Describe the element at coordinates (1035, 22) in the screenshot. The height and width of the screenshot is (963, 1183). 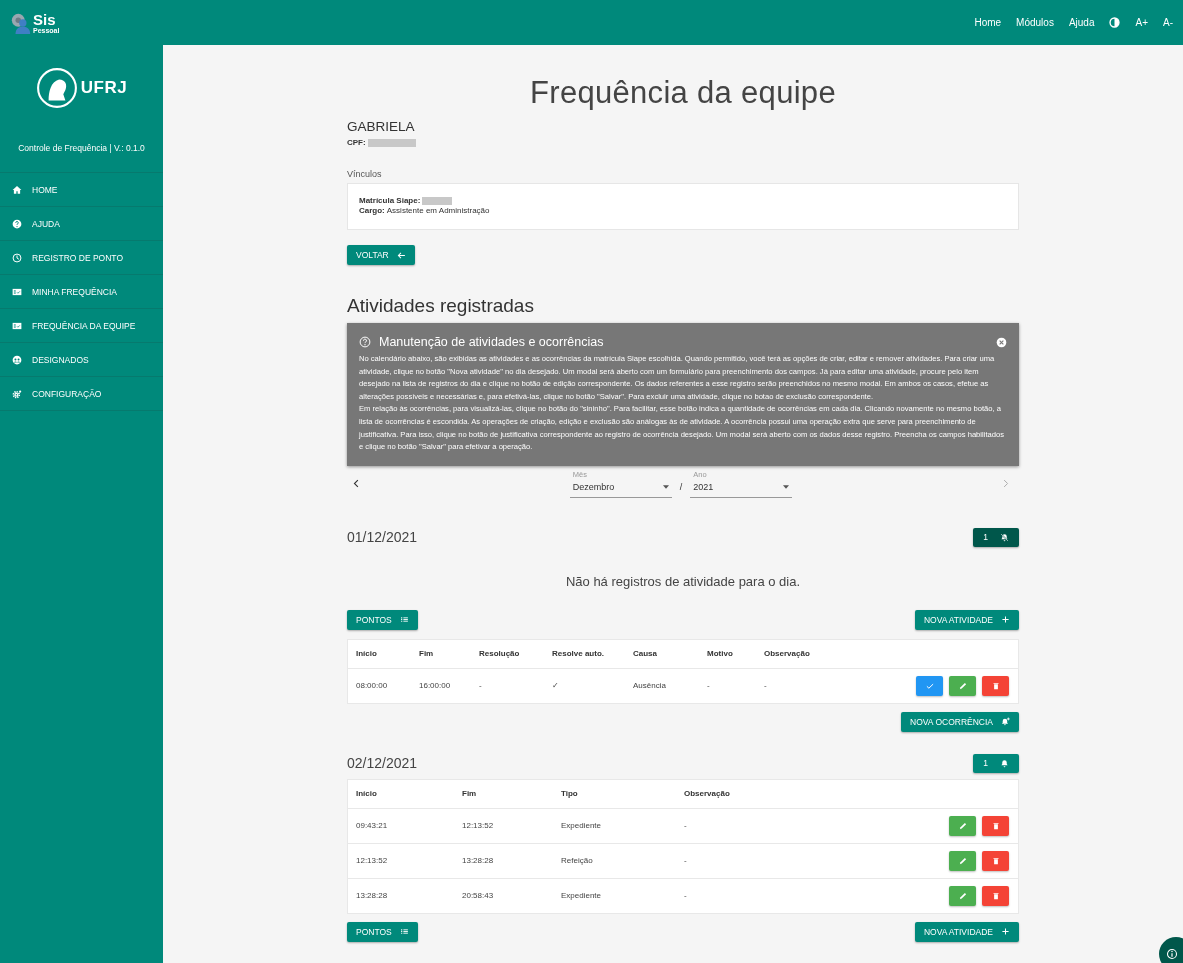
I see `nav-link: Módulos` at that location.